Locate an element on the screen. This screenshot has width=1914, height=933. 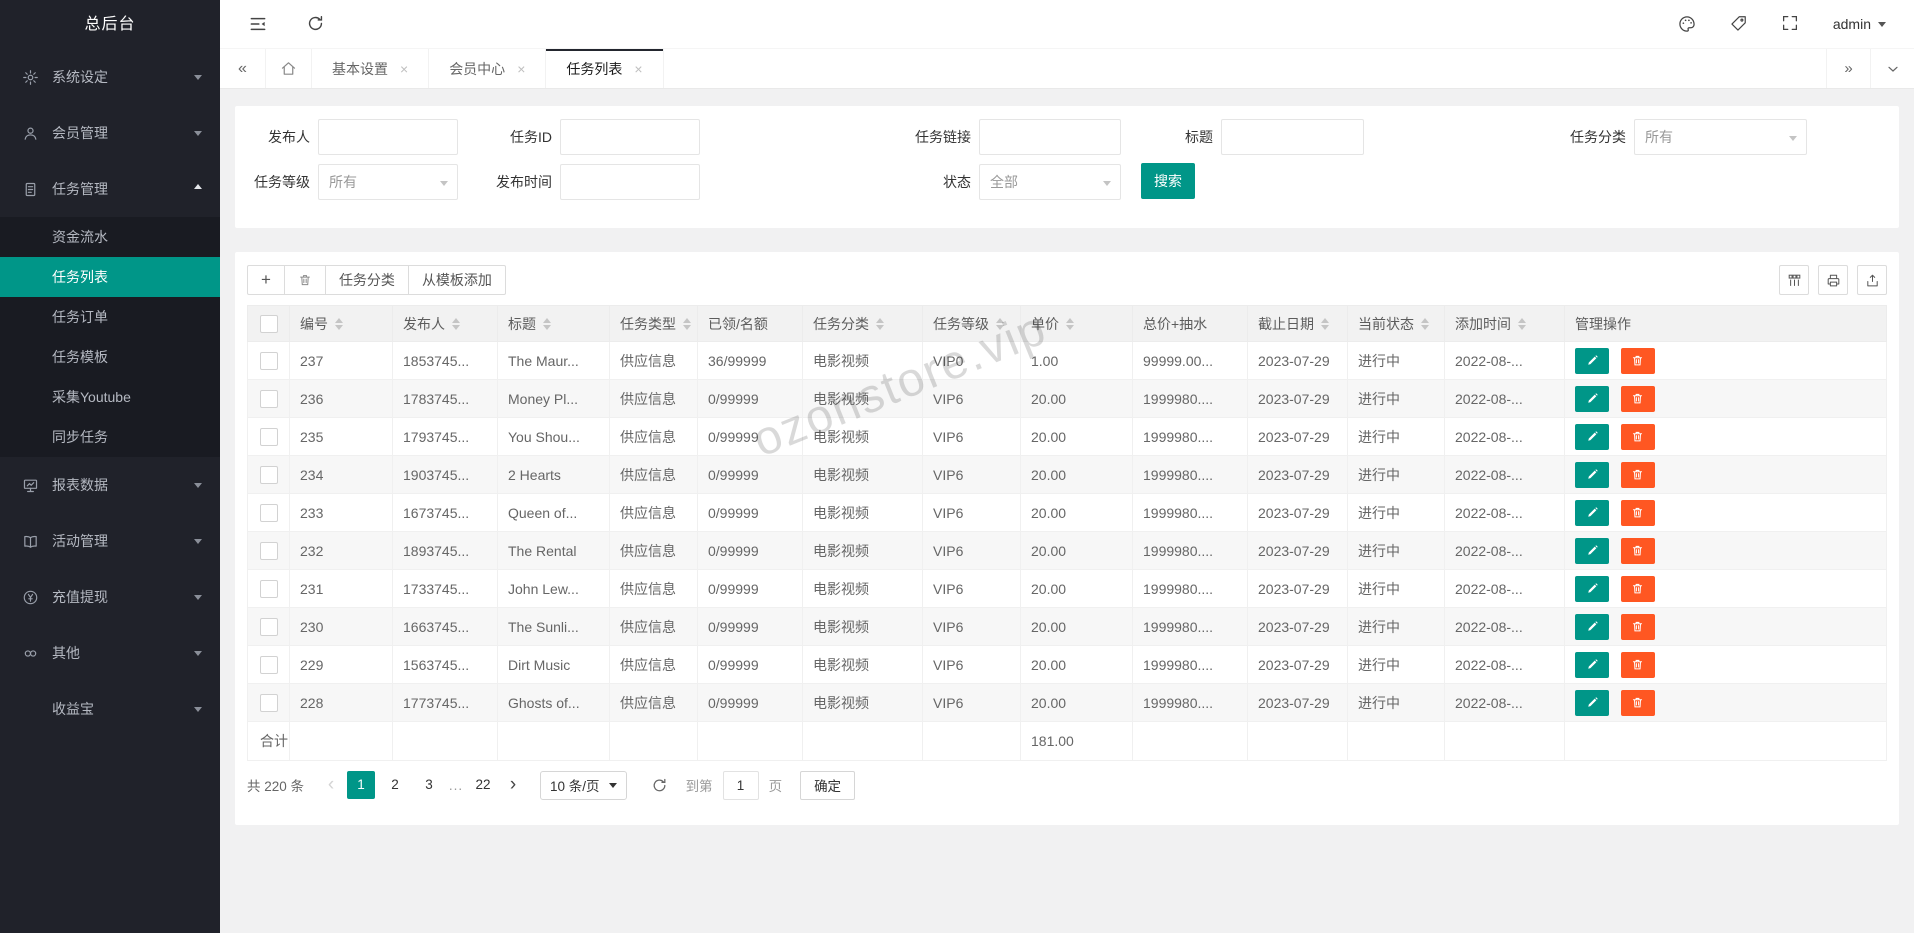
column-header-price: 单价 is located at coordinates (1076, 323).